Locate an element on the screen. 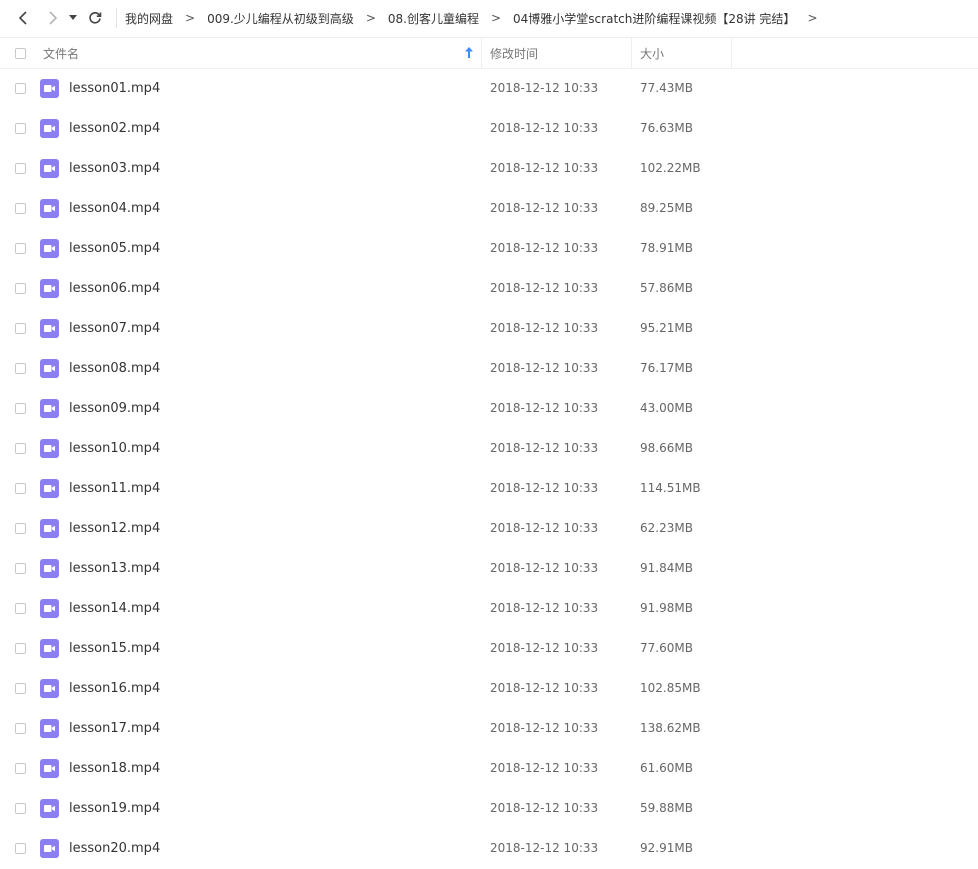 Image resolution: width=978 pixels, height=869 pixels. breadcrumb-more-button: > is located at coordinates (812, 18).